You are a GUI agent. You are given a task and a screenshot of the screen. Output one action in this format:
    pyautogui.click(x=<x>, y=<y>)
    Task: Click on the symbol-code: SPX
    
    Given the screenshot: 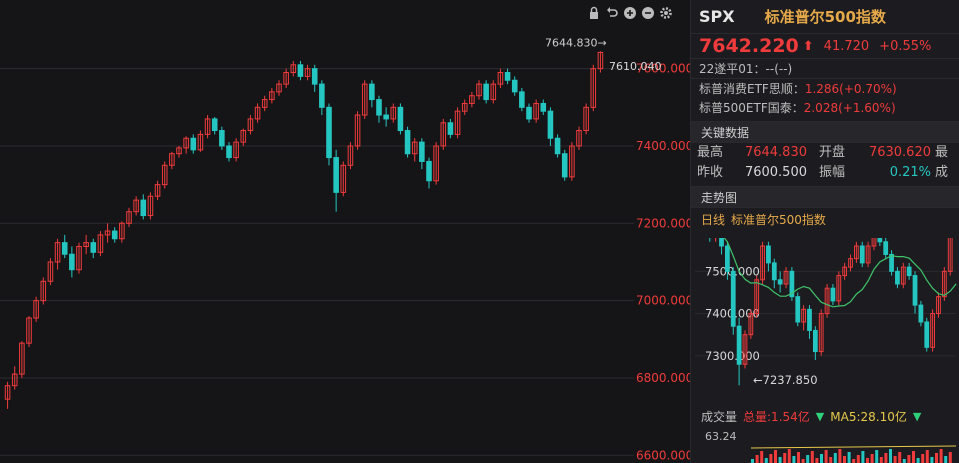 What is the action you would take?
    pyautogui.click(x=717, y=16)
    